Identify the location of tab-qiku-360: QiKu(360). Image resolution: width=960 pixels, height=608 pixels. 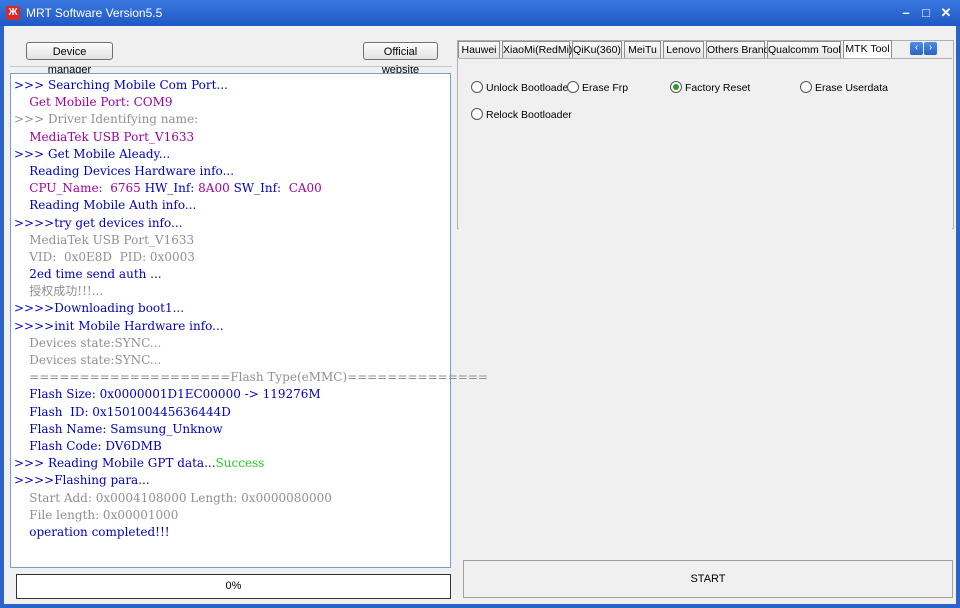
(597, 49).